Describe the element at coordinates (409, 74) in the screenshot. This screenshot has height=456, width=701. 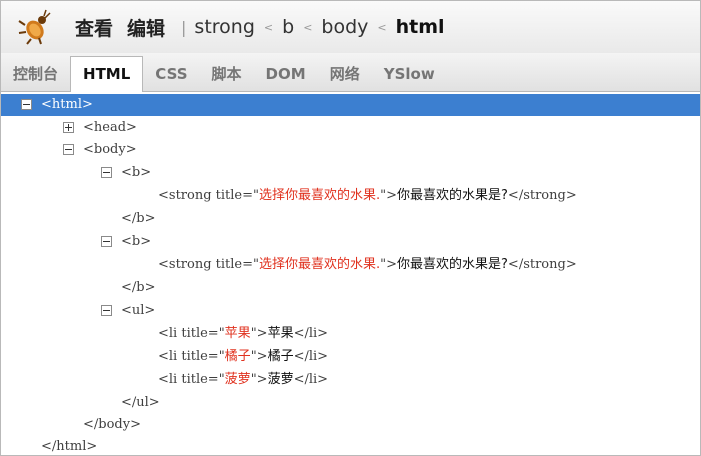
I see `tab-yslow: YSlow` at that location.